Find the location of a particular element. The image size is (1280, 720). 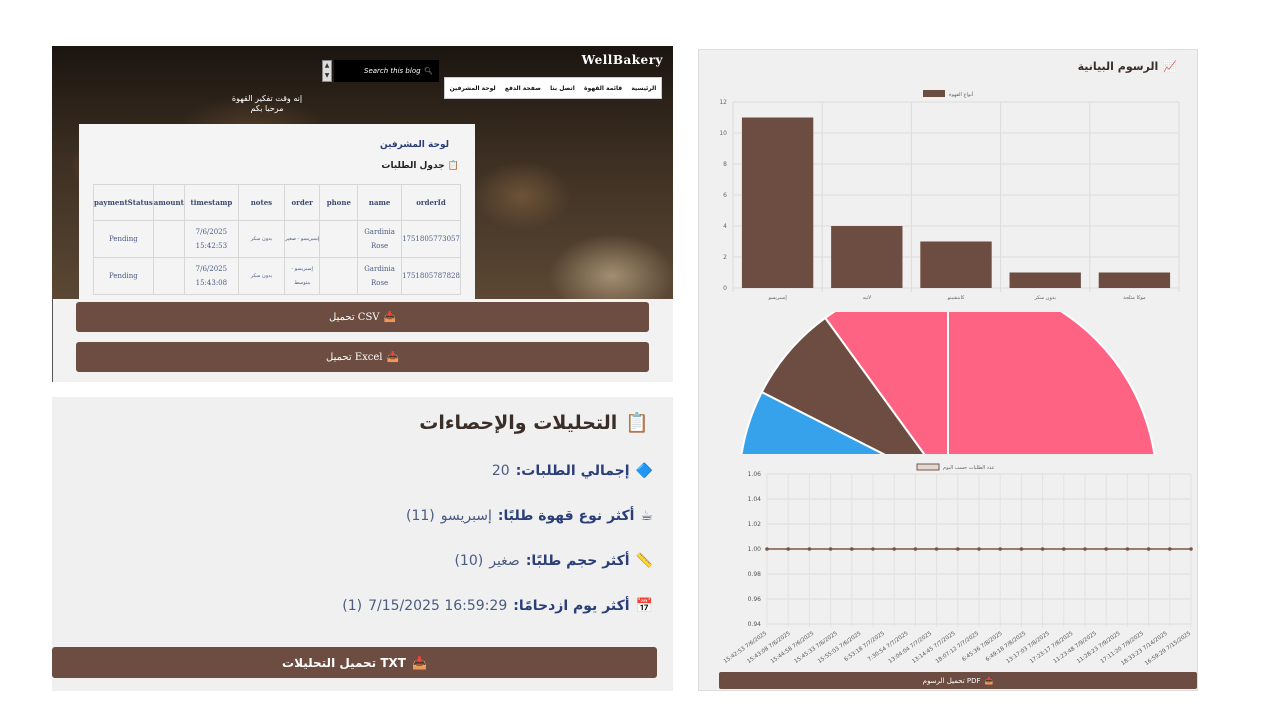

download-txt-button: تحميل التحليلات TXT 📥 is located at coordinates (354, 662).